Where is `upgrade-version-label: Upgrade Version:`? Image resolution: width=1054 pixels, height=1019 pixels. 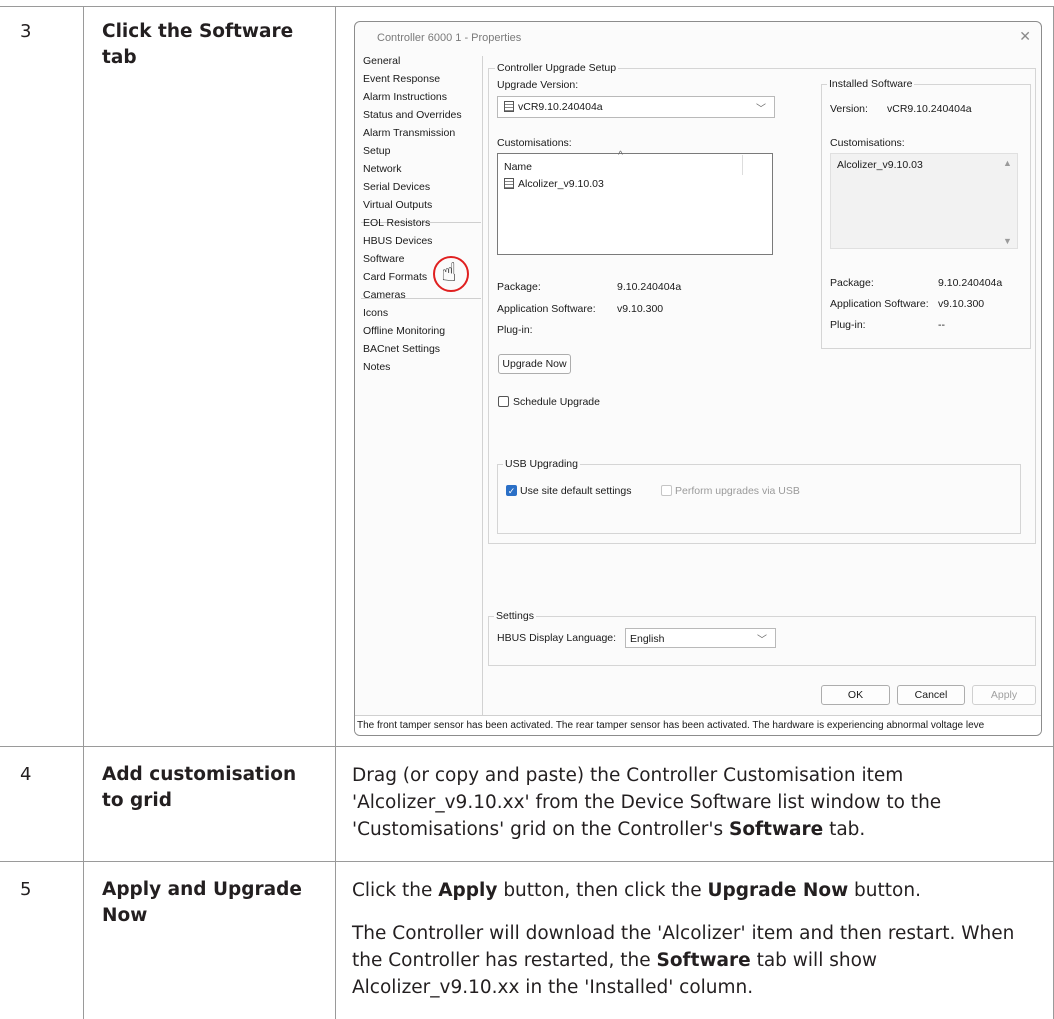
upgrade-version-label: Upgrade Version: is located at coordinates (538, 85).